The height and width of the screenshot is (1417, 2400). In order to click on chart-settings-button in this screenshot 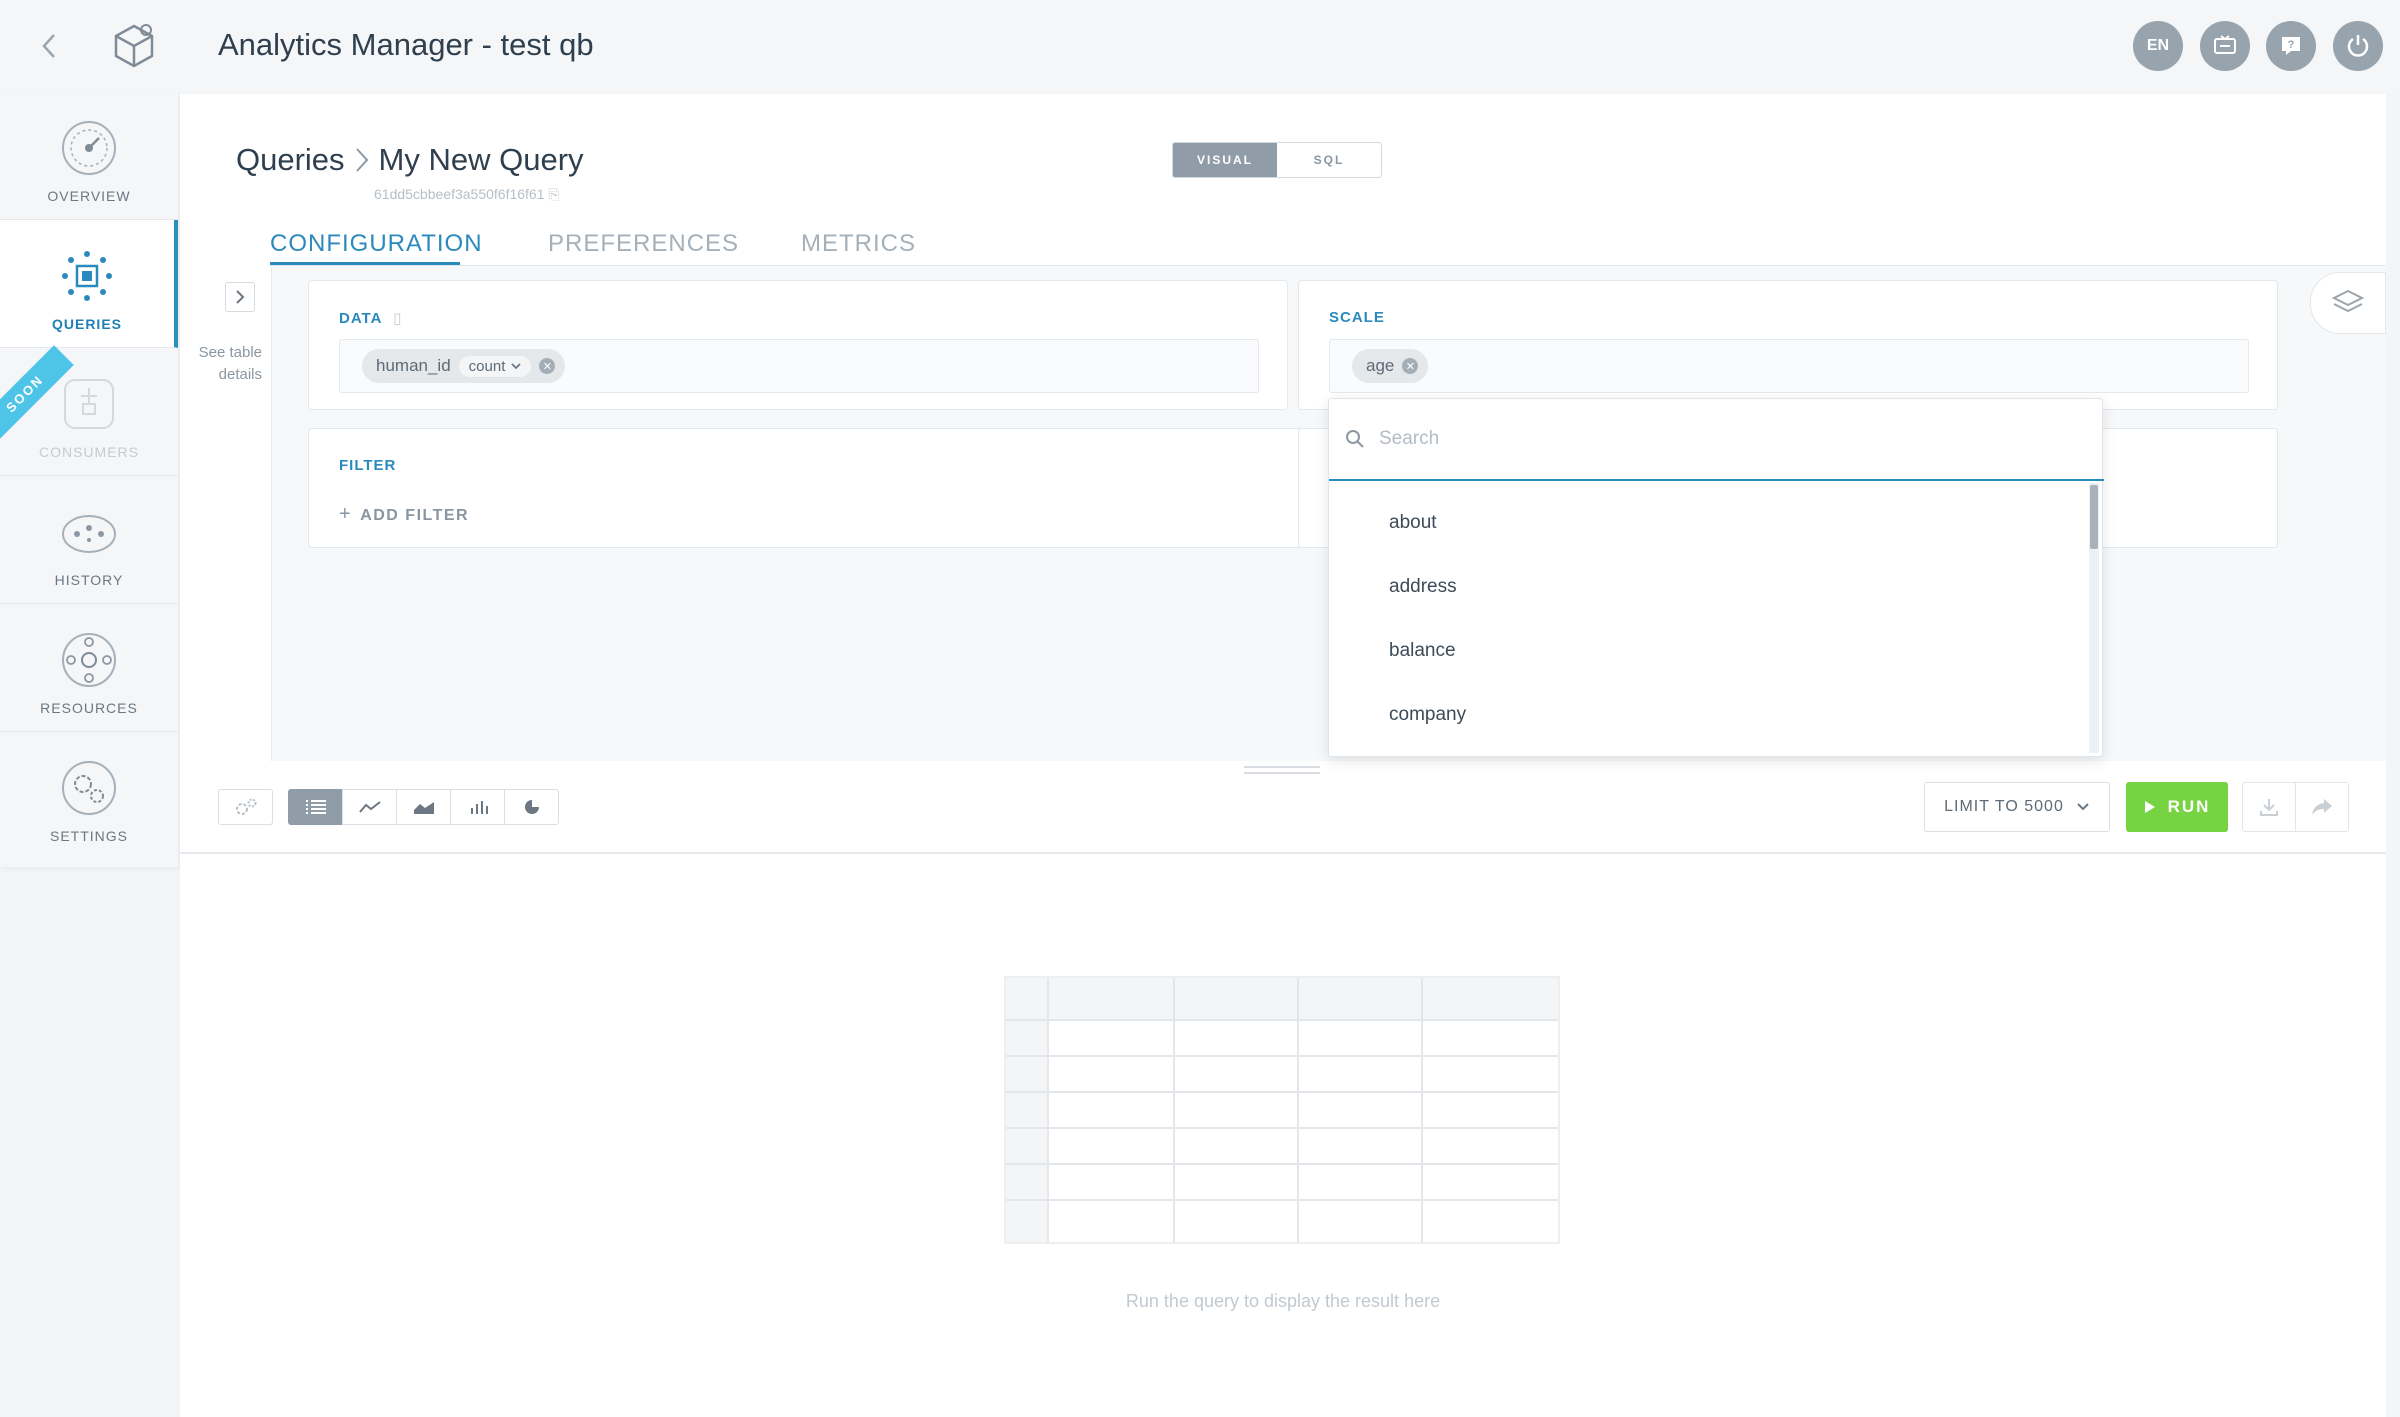, I will do `click(245, 807)`.